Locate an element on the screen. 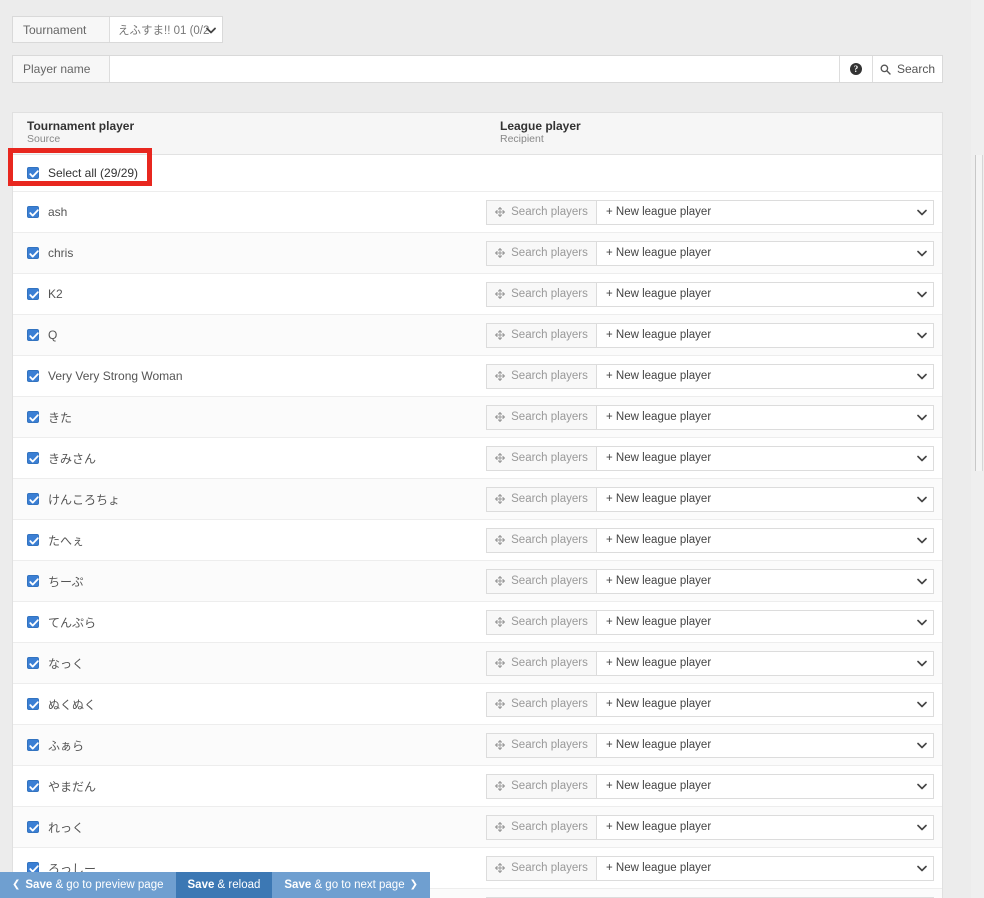 The width and height of the screenshot is (984, 898). search-button: Search is located at coordinates (907, 69).